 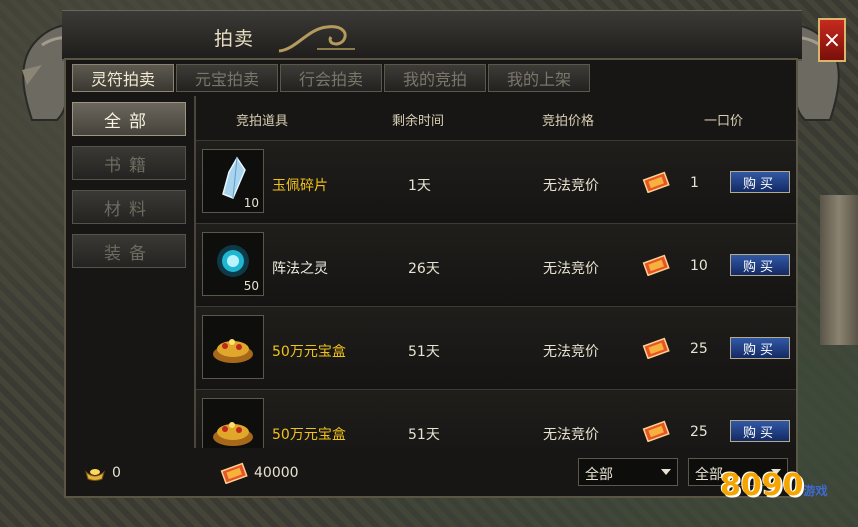 I want to click on column-bid: 竞拍价格, so click(x=568, y=121).